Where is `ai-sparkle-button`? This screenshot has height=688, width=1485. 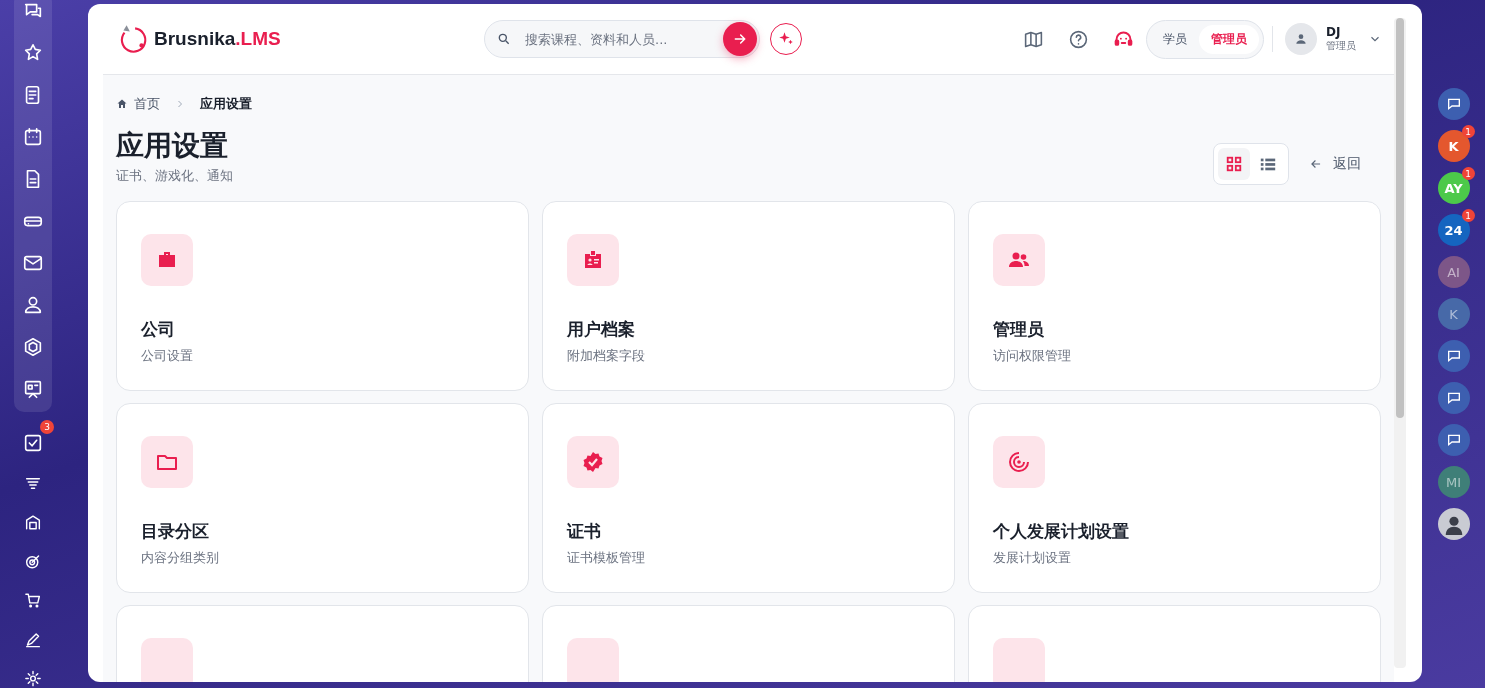
ai-sparkle-button is located at coordinates (786, 39).